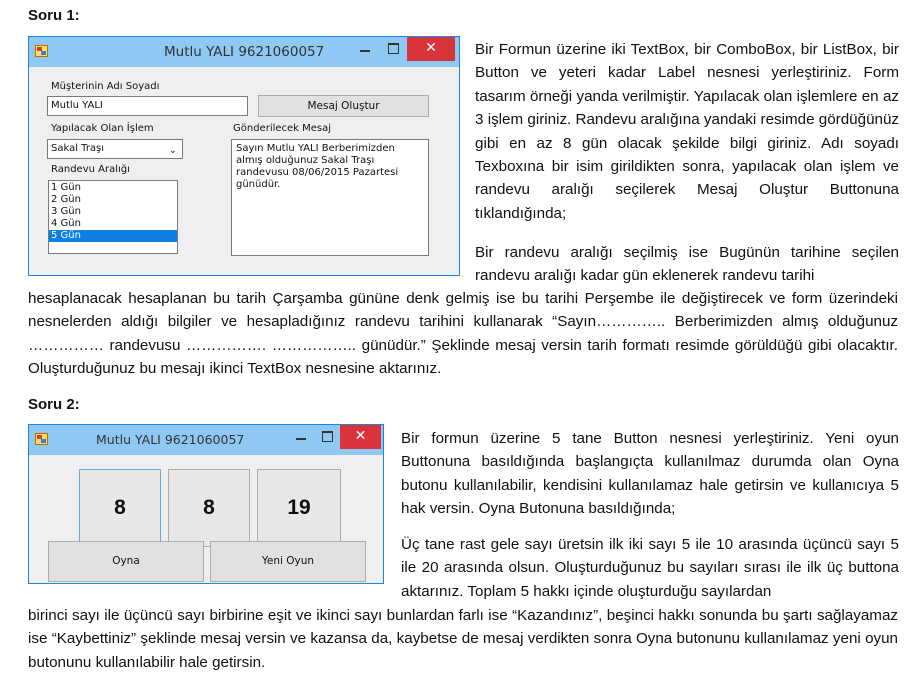 The width and height of the screenshot is (918, 692). What do you see at coordinates (113, 200) in the screenshot?
I see `list-item: 2 Gün` at bounding box center [113, 200].